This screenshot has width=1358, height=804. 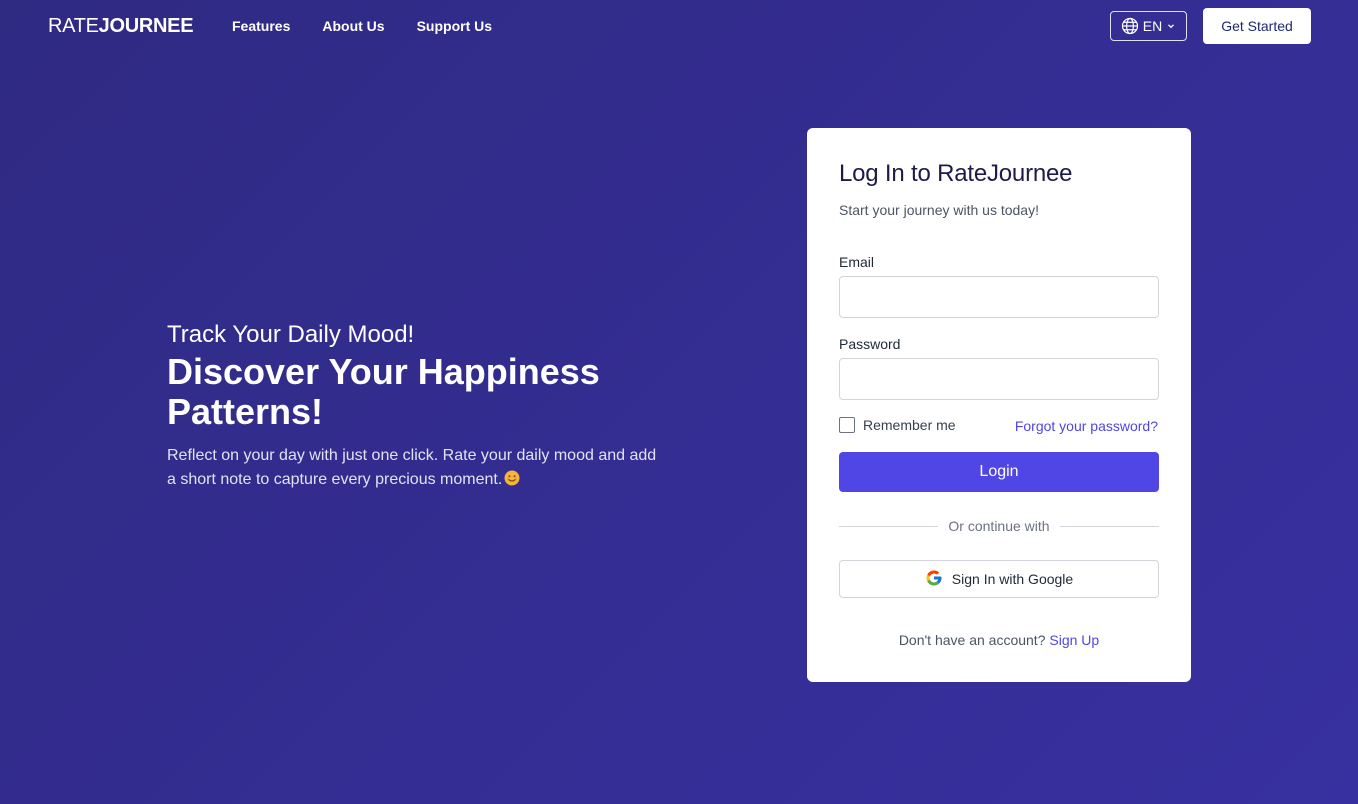 What do you see at coordinates (934, 579) in the screenshot?
I see `google-icon` at bounding box center [934, 579].